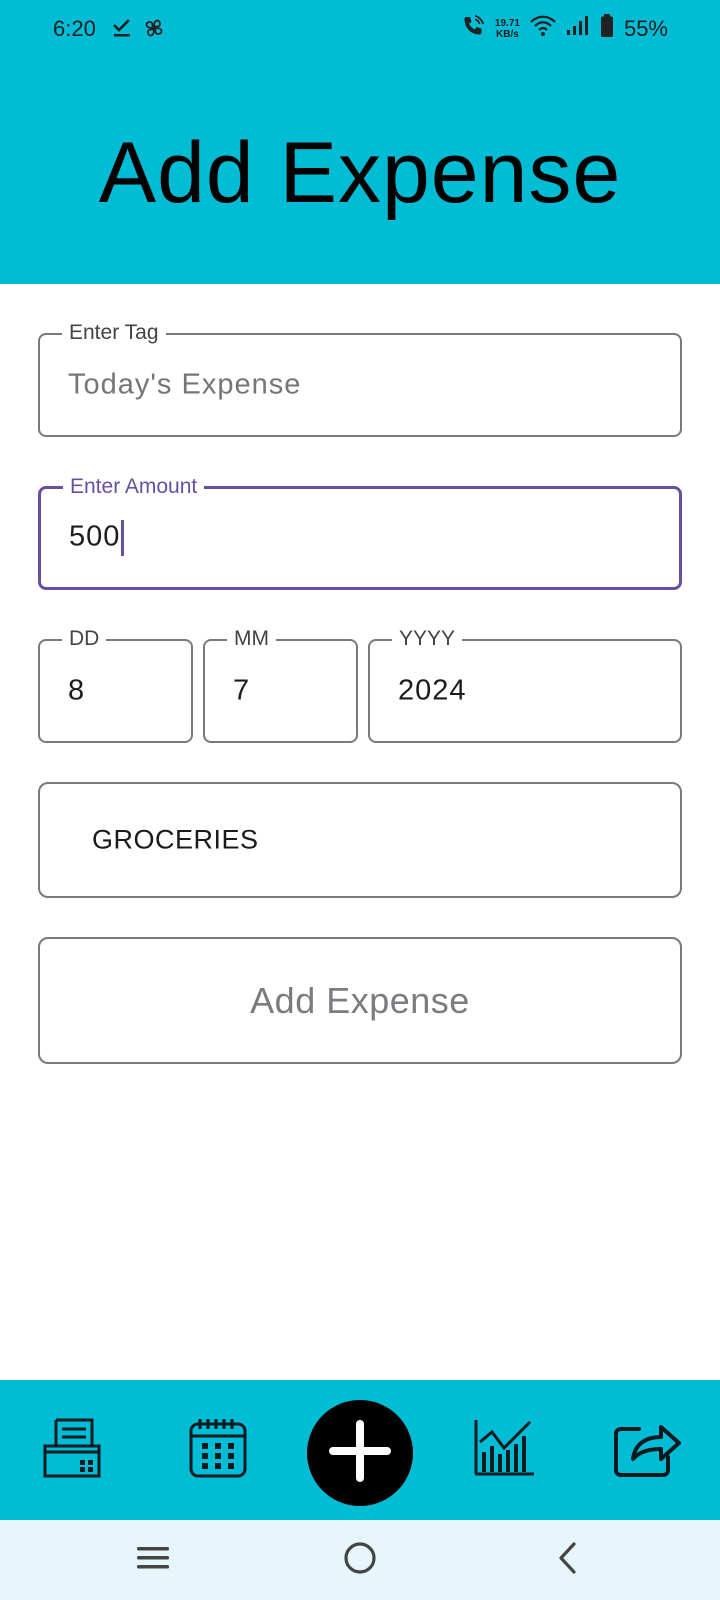 The width and height of the screenshot is (720, 1600). Describe the element at coordinates (242, 690) in the screenshot. I see `month-value: 7` at that location.